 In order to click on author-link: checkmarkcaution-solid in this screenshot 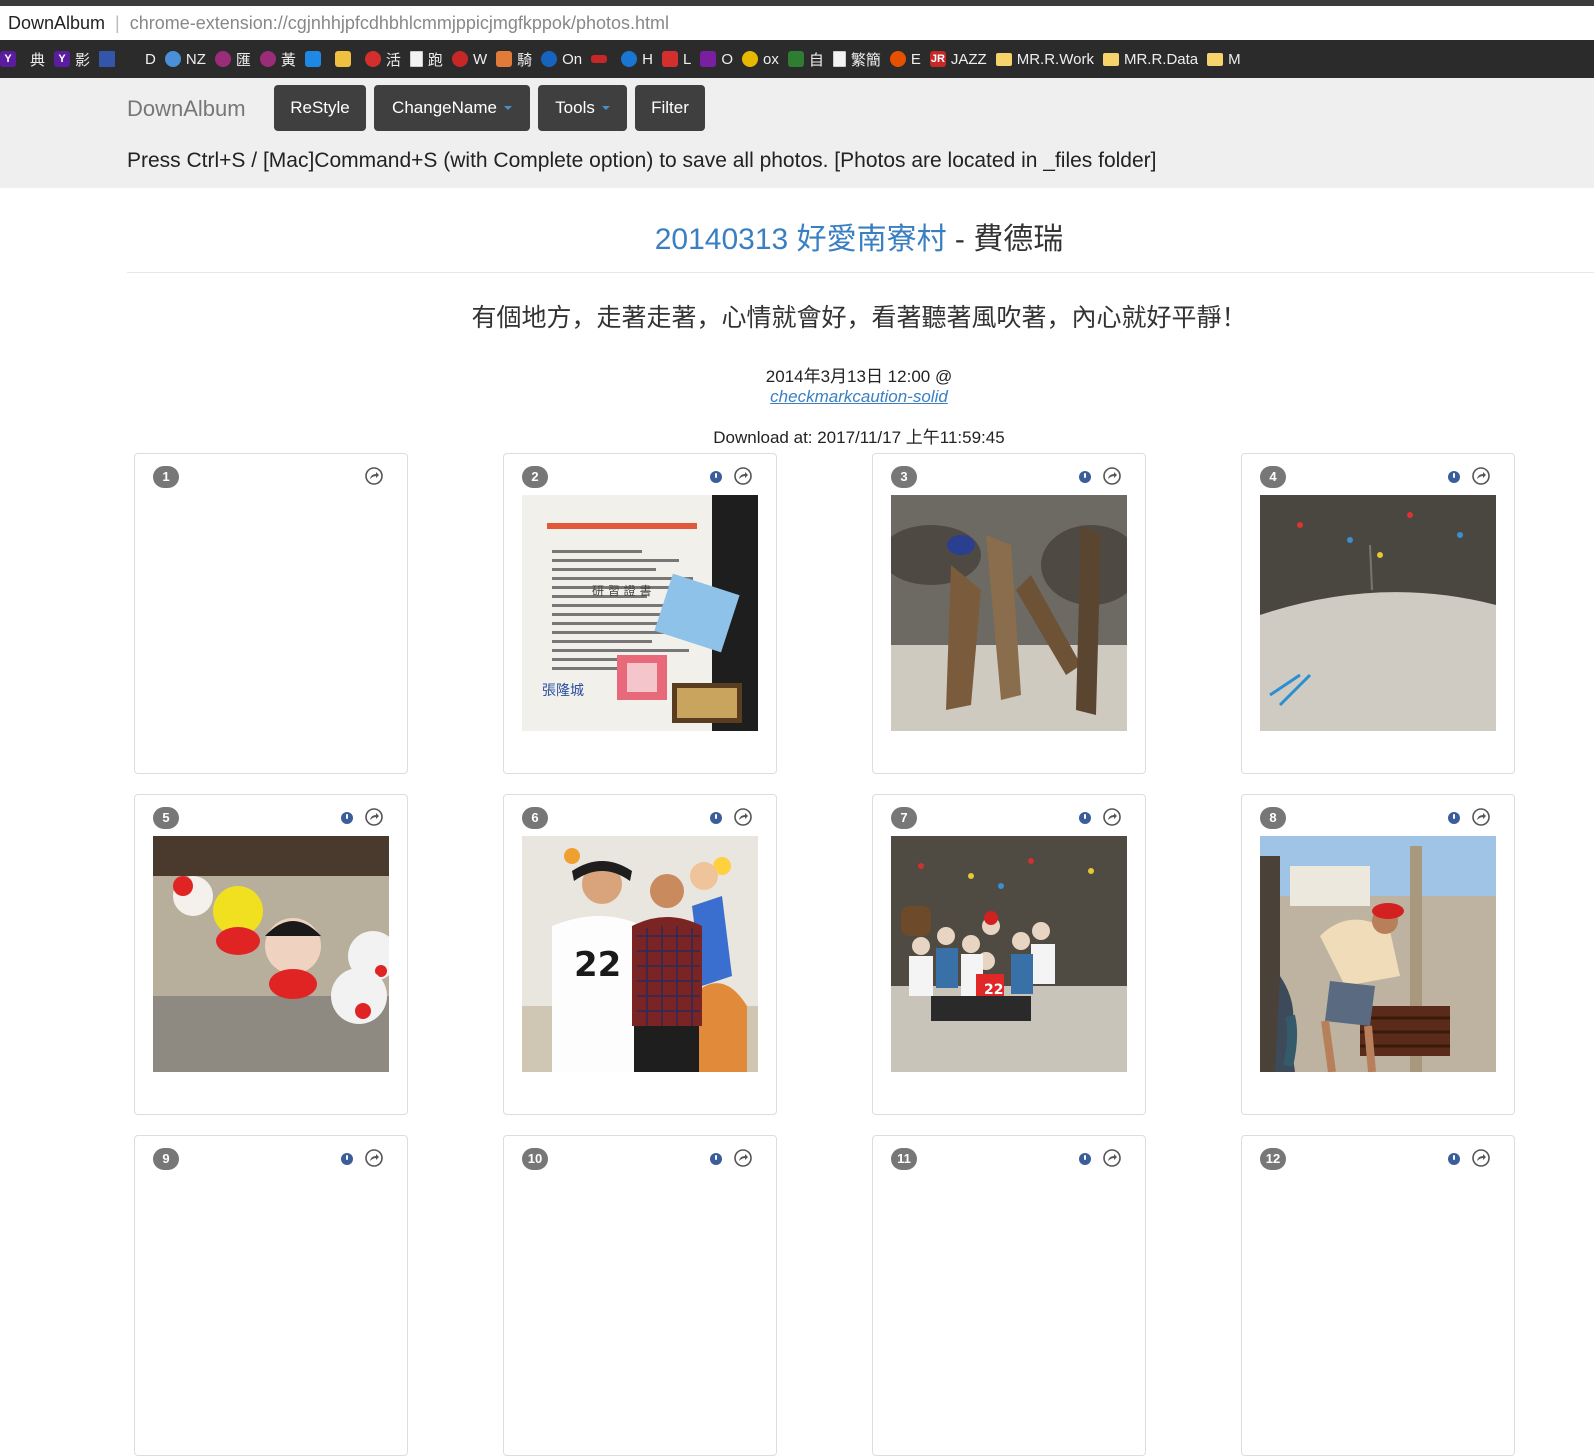, I will do `click(859, 396)`.